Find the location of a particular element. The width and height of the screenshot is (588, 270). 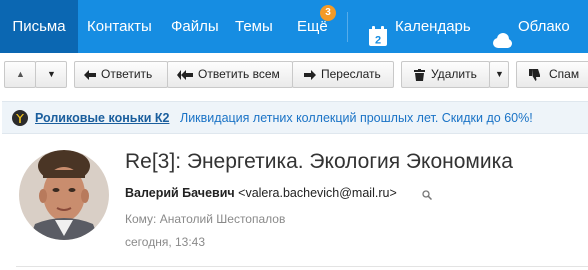

reply-button: Ответить is located at coordinates (121, 74).